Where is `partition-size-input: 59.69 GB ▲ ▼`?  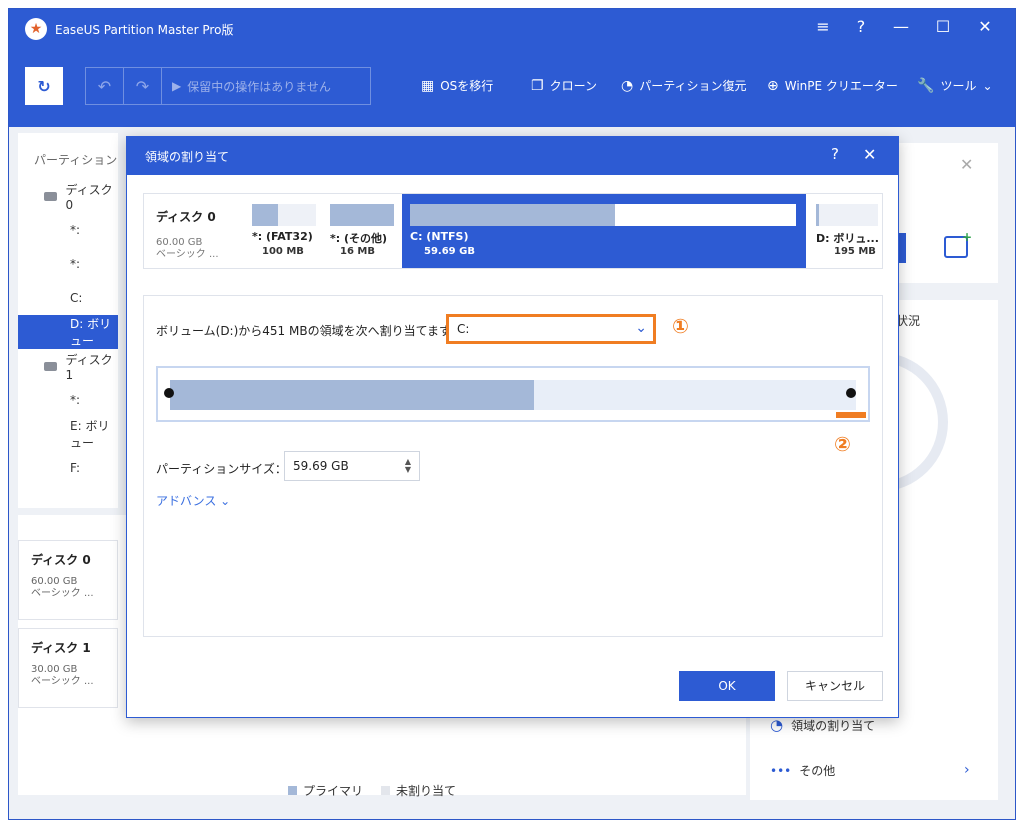
partition-size-input: 59.69 GB ▲ ▼ is located at coordinates (352, 466).